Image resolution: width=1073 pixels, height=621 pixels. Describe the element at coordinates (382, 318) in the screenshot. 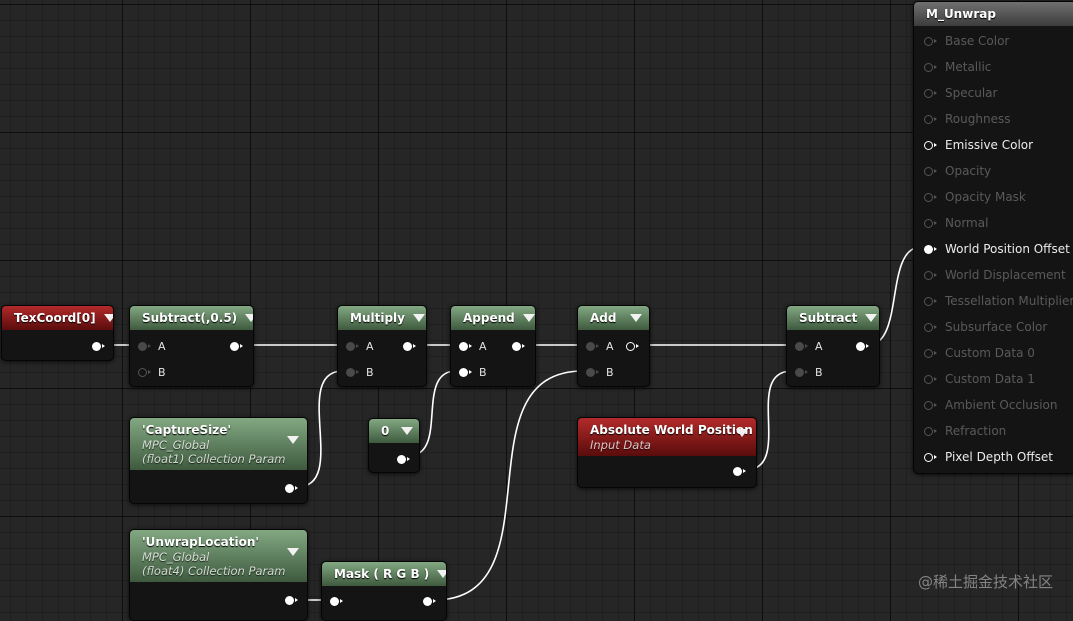

I see `multiply-header: Multiply` at that location.